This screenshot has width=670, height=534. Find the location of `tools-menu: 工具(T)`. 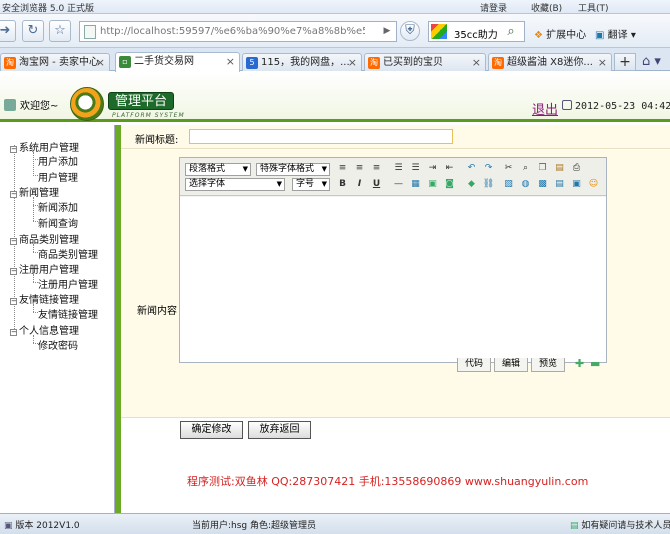

tools-menu: 工具(T) is located at coordinates (593, 7).